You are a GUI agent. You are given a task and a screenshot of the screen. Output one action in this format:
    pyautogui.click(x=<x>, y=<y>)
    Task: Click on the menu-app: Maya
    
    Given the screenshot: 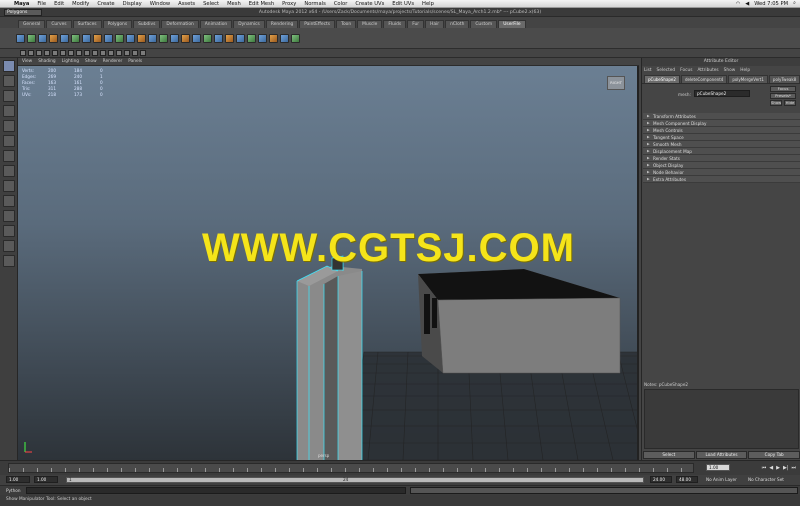 What is the action you would take?
    pyautogui.click(x=21, y=4)
    